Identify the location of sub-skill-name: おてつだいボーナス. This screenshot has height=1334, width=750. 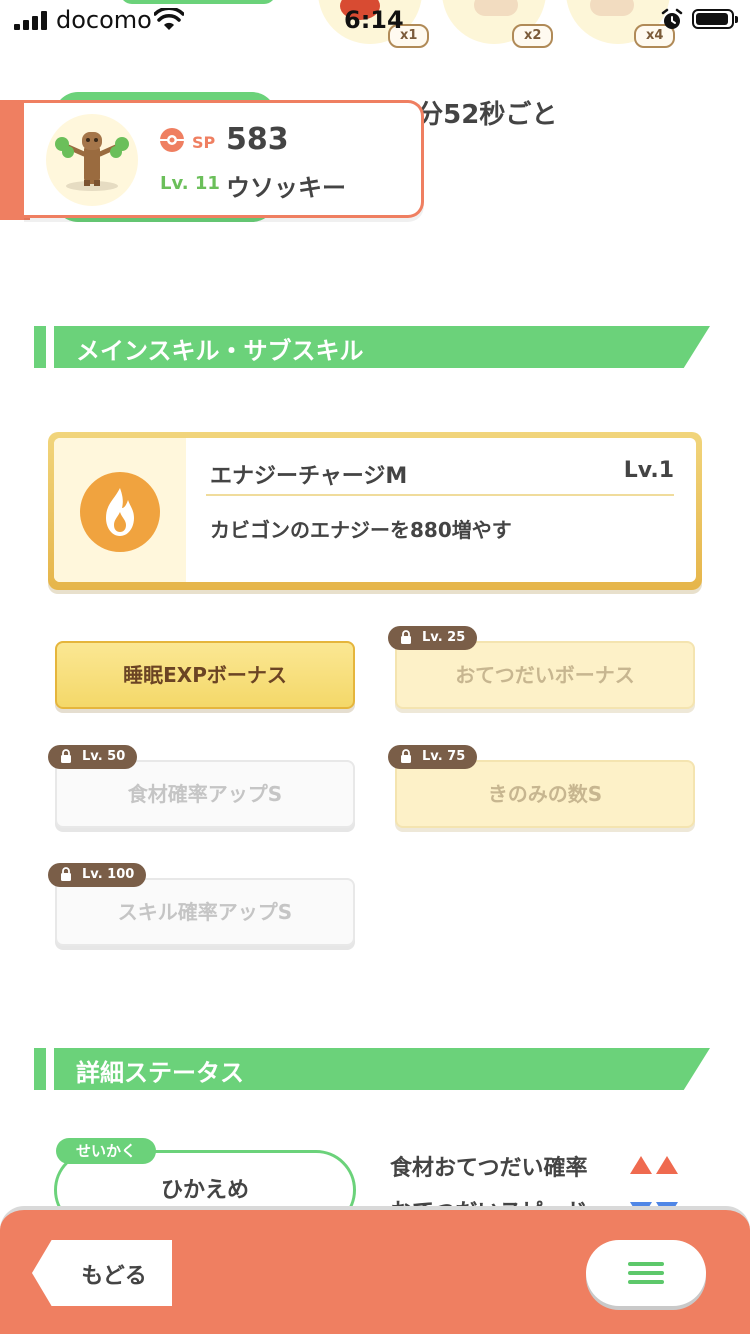
(545, 675).